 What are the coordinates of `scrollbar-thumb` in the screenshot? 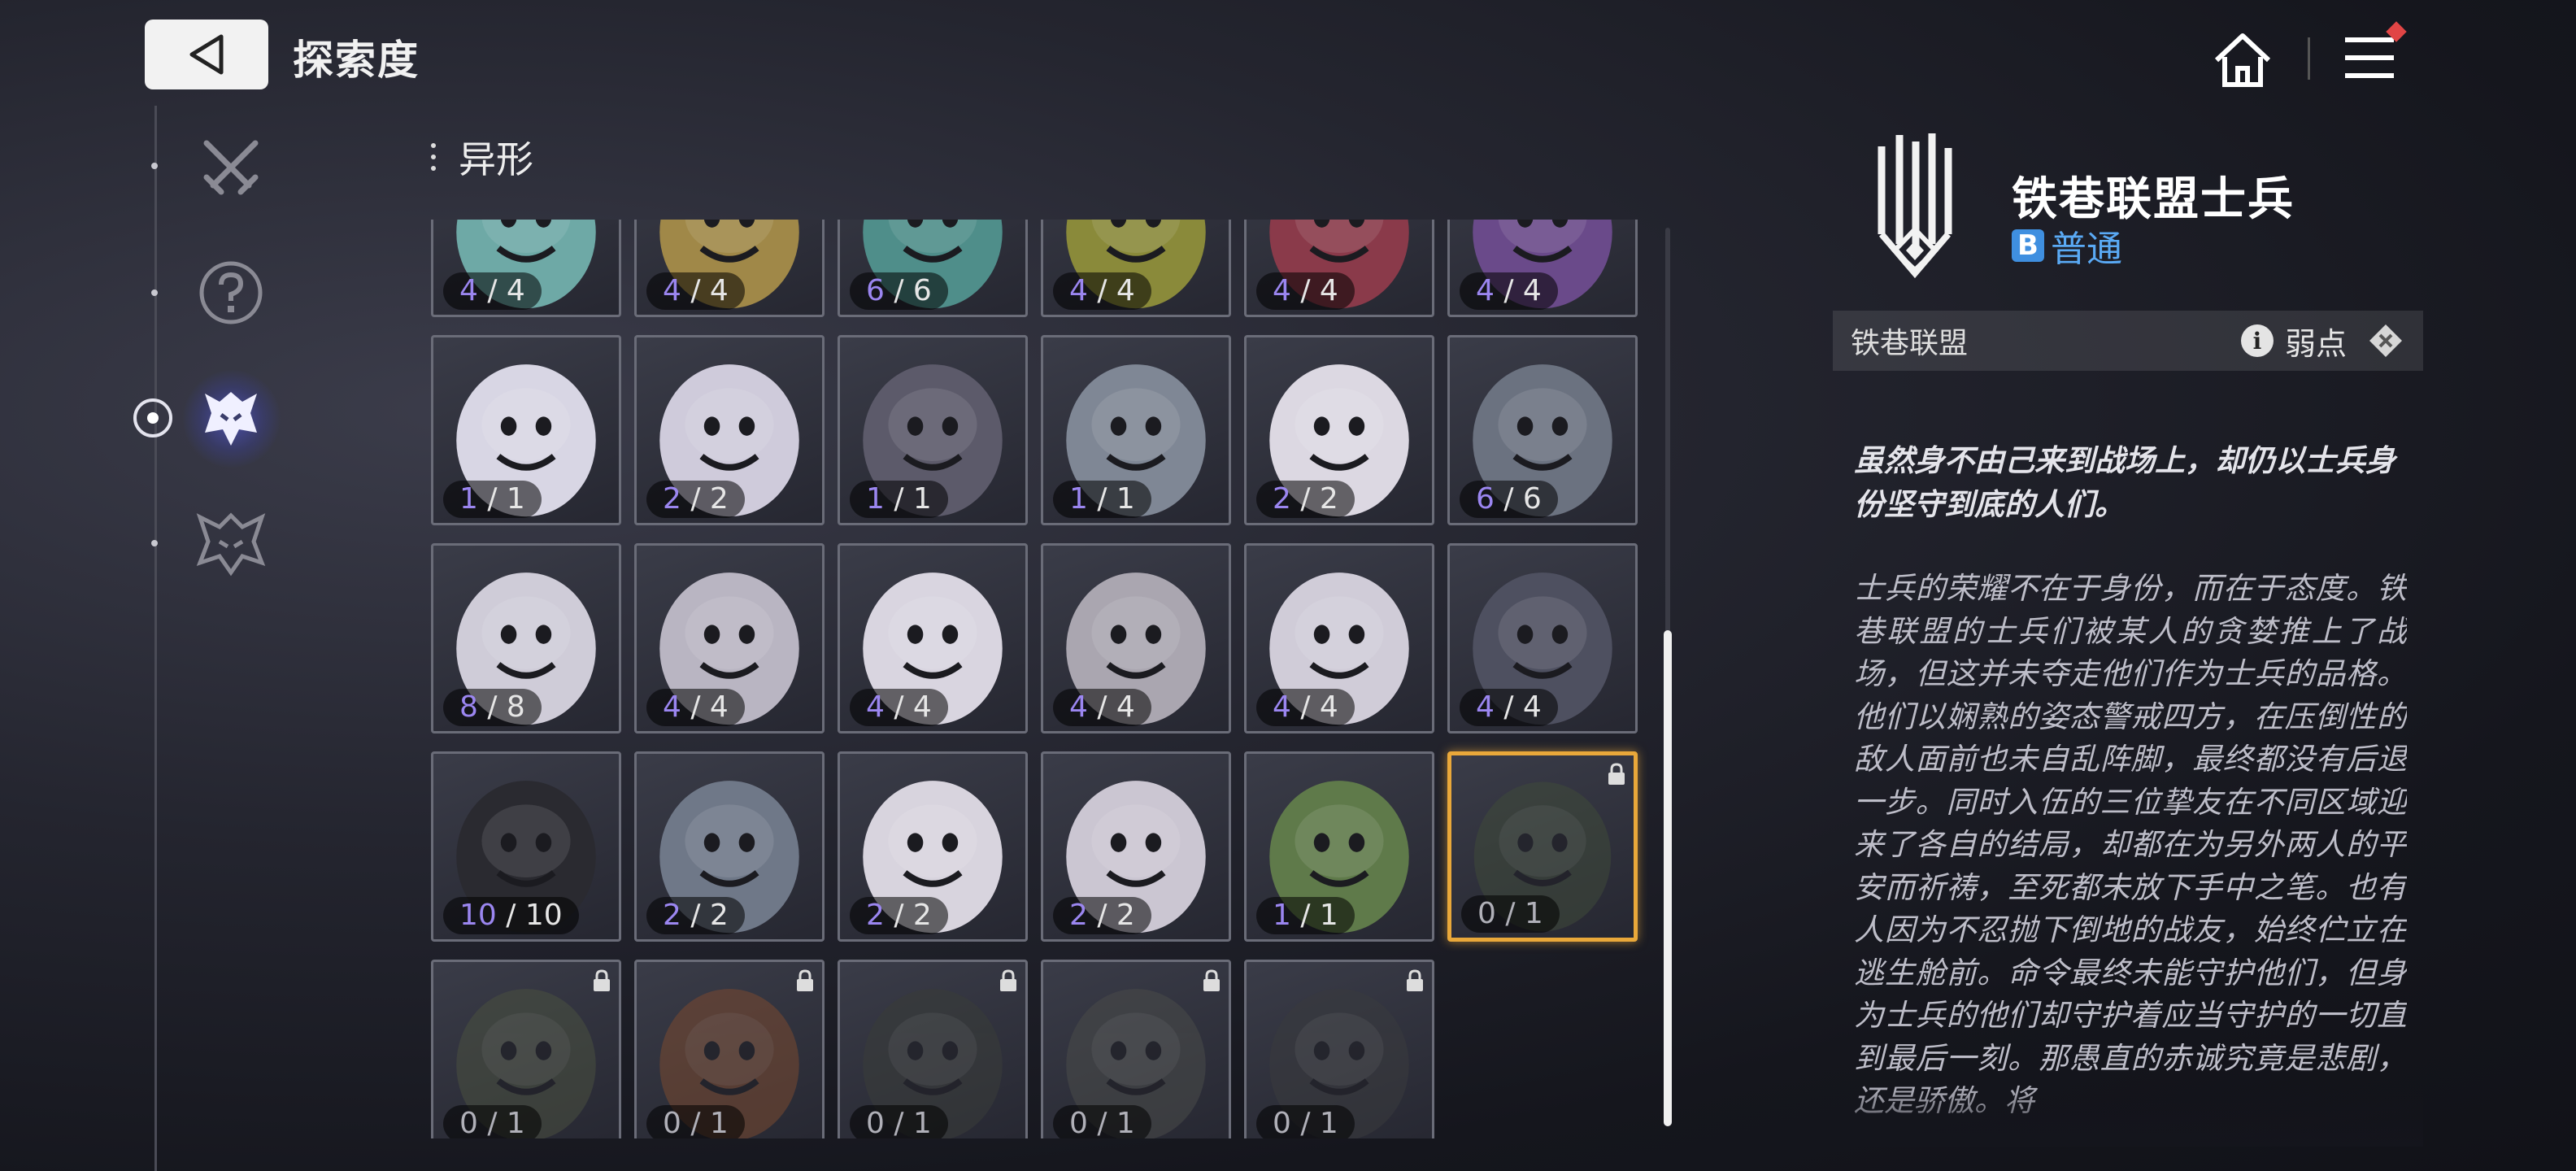 It's located at (1668, 878).